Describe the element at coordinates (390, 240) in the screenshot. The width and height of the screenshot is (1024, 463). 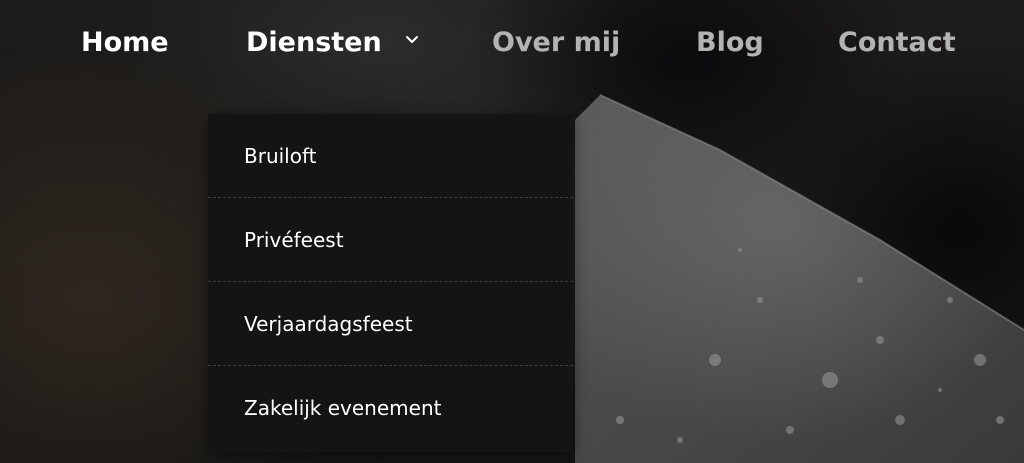
I see `dropdown-item-privefeest: Privéfeest` at that location.